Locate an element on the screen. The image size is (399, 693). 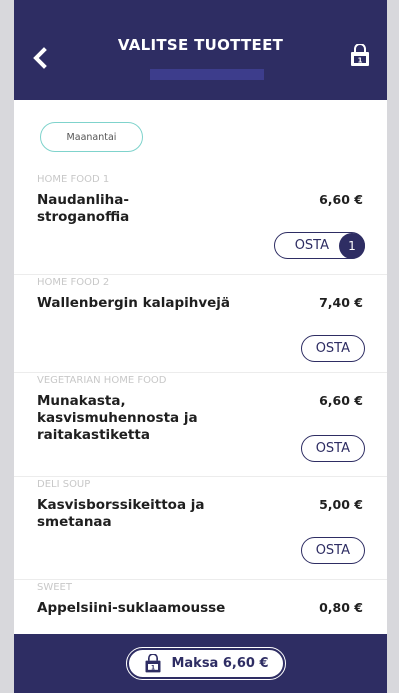
item-category: HOME FOOD 2 is located at coordinates (73, 282).